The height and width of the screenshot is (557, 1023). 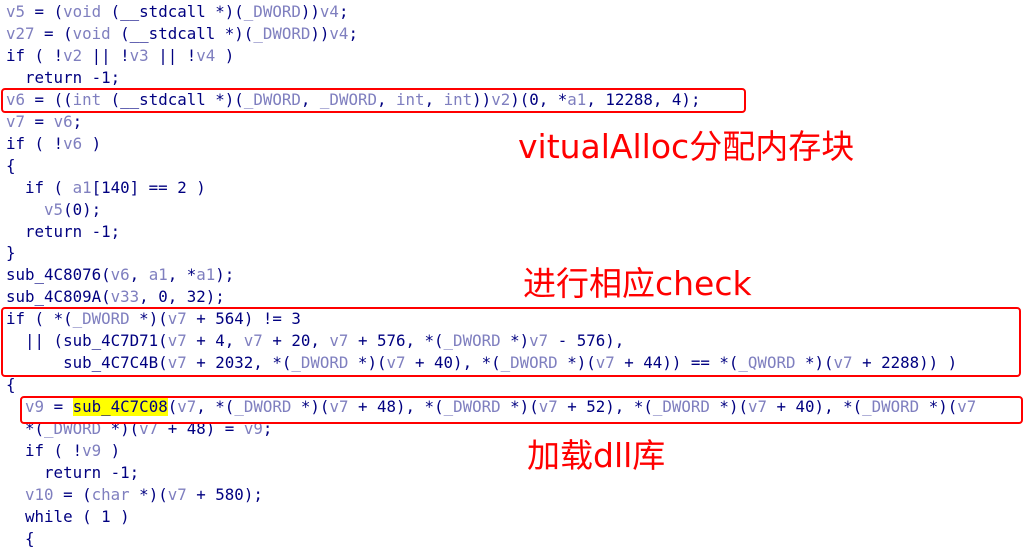 I want to click on code-line: sub_4C809A(v33, 0, 32);, so click(x=115, y=297).